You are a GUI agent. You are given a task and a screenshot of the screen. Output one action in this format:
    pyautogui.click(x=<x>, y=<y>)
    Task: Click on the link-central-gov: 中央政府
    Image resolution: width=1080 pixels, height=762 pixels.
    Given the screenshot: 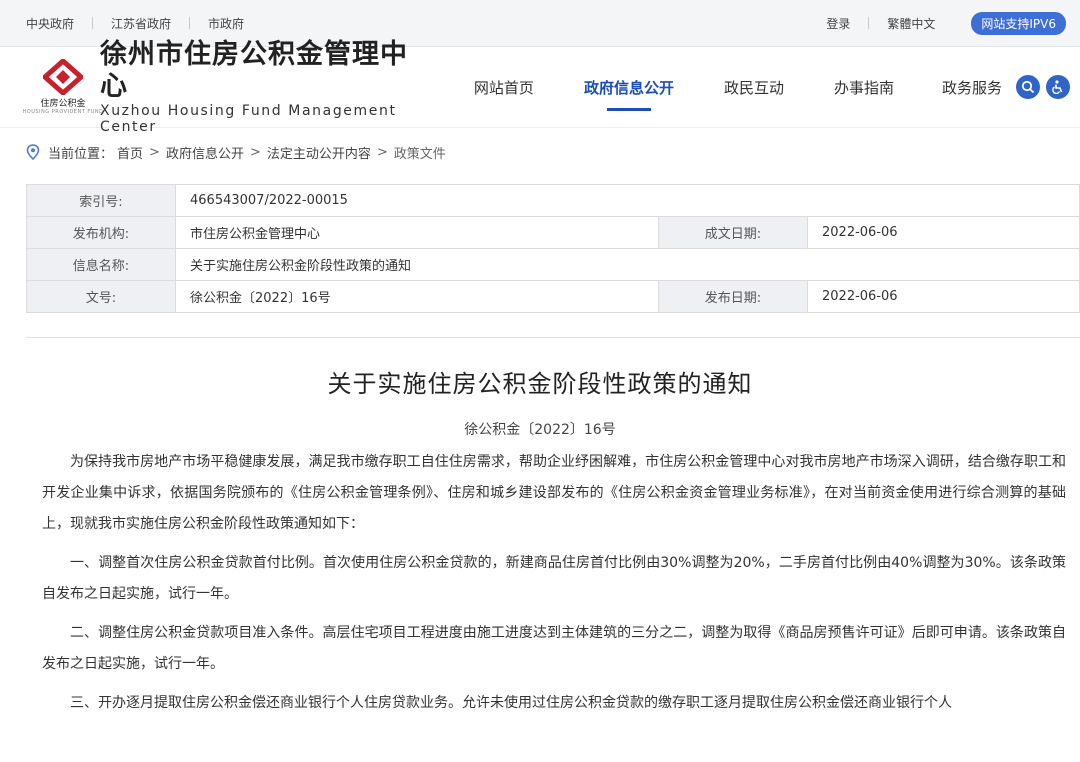 What is the action you would take?
    pyautogui.click(x=50, y=23)
    